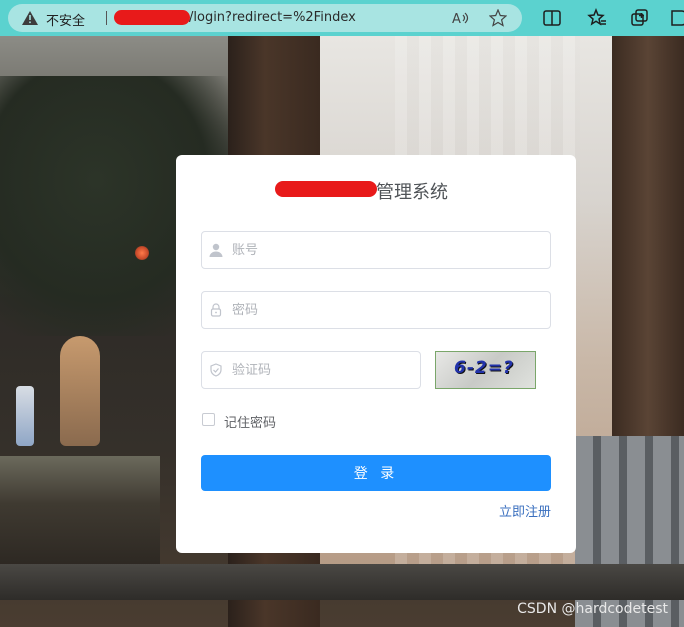 Image resolution: width=684 pixels, height=627 pixels. Describe the element at coordinates (65, 19) in the screenshot. I see `security-status-label: 不安全` at that location.